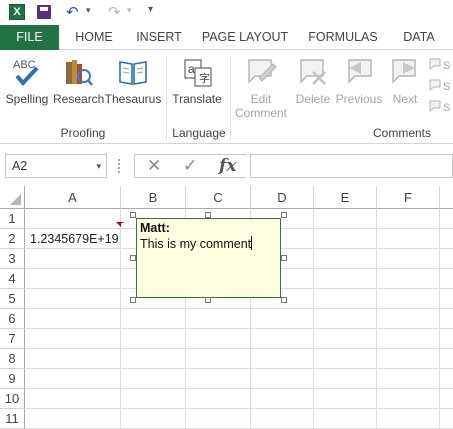  What do you see at coordinates (150, 9) in the screenshot?
I see `customize-toolbar-icon: ▾` at bounding box center [150, 9].